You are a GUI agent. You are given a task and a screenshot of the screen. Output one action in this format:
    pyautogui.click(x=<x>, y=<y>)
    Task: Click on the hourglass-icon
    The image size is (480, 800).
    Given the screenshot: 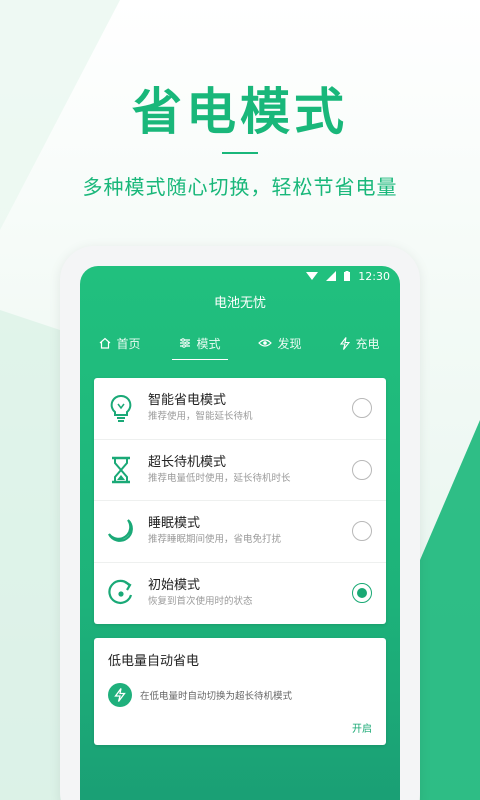 What is the action you would take?
    pyautogui.click(x=121, y=470)
    